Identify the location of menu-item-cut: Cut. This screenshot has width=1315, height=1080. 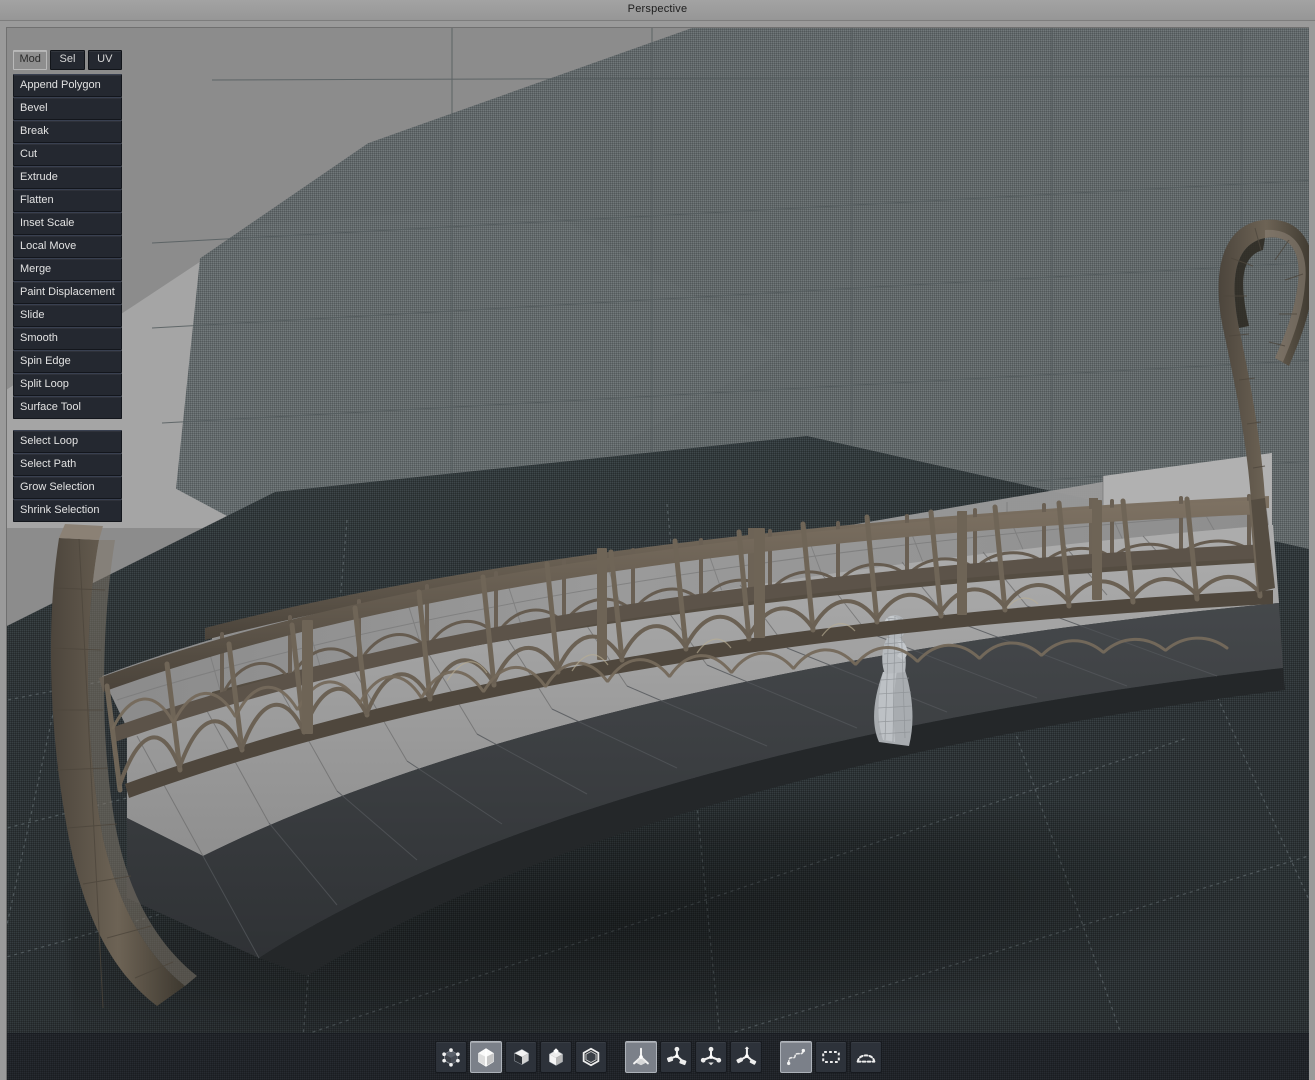
(67, 154).